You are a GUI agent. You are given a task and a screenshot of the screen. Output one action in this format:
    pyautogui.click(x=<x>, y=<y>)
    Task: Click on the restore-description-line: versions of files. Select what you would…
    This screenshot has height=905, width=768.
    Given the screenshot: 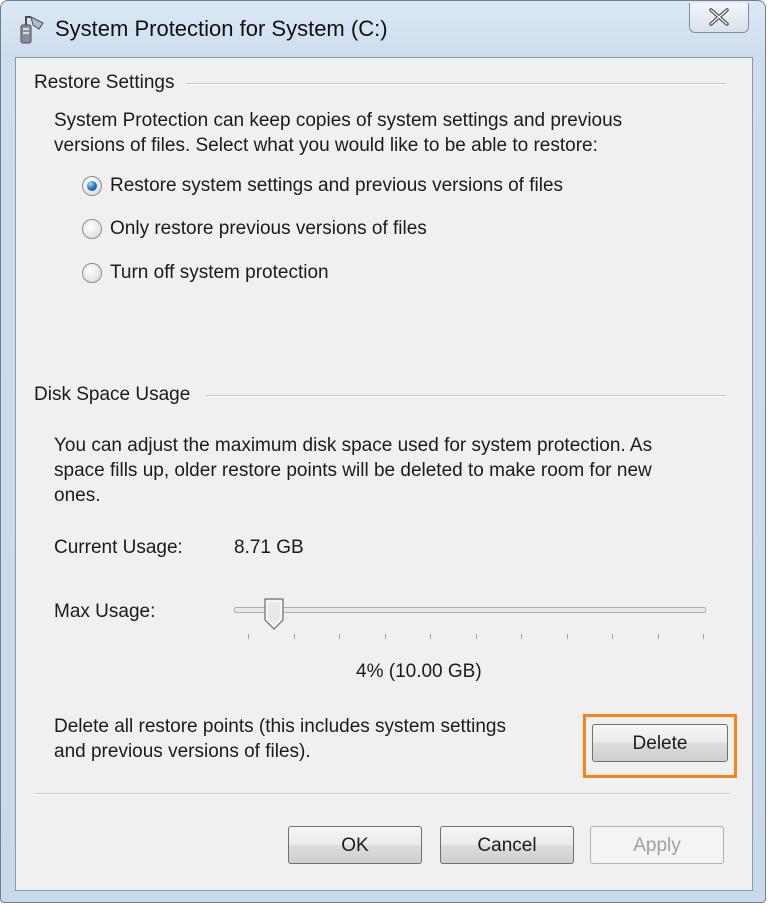 What is the action you would take?
    pyautogui.click(x=326, y=145)
    